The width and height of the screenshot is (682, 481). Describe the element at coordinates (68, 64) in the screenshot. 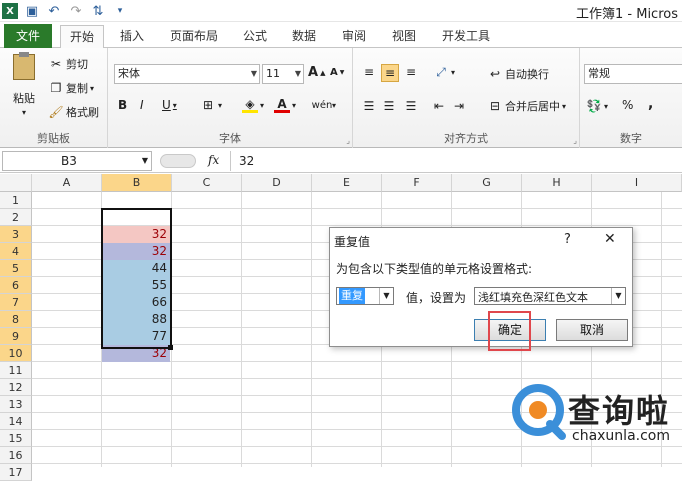

I see `cut-button: ✂ 剪切` at that location.